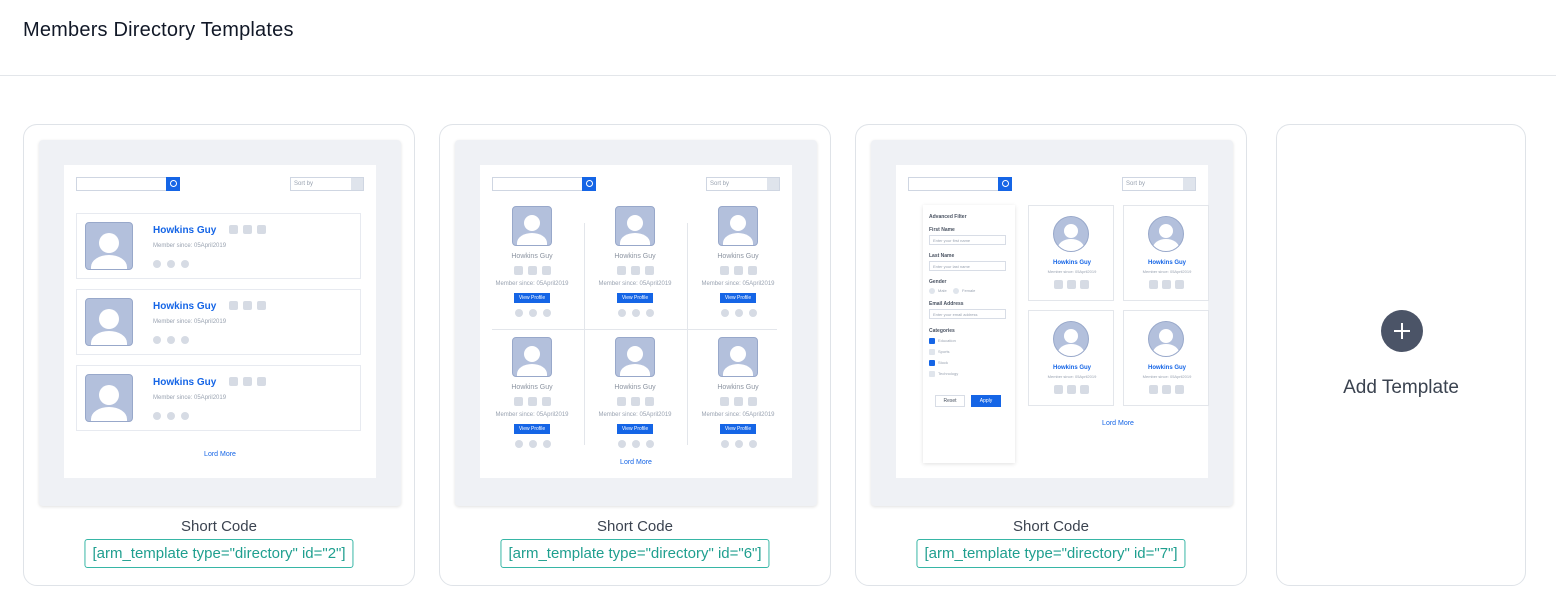  What do you see at coordinates (219, 553) in the screenshot?
I see `short-code-value: [arm_template type="directory" id="2"]` at bounding box center [219, 553].